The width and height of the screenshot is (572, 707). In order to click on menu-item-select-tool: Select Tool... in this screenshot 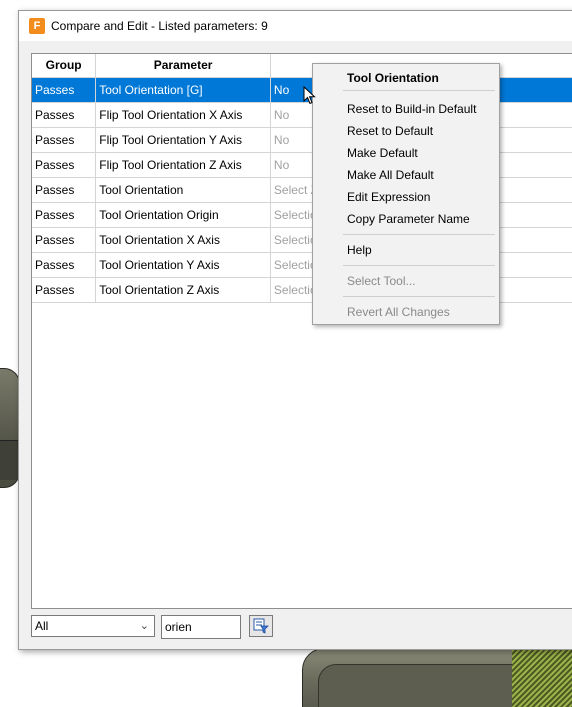, I will do `click(381, 281)`.